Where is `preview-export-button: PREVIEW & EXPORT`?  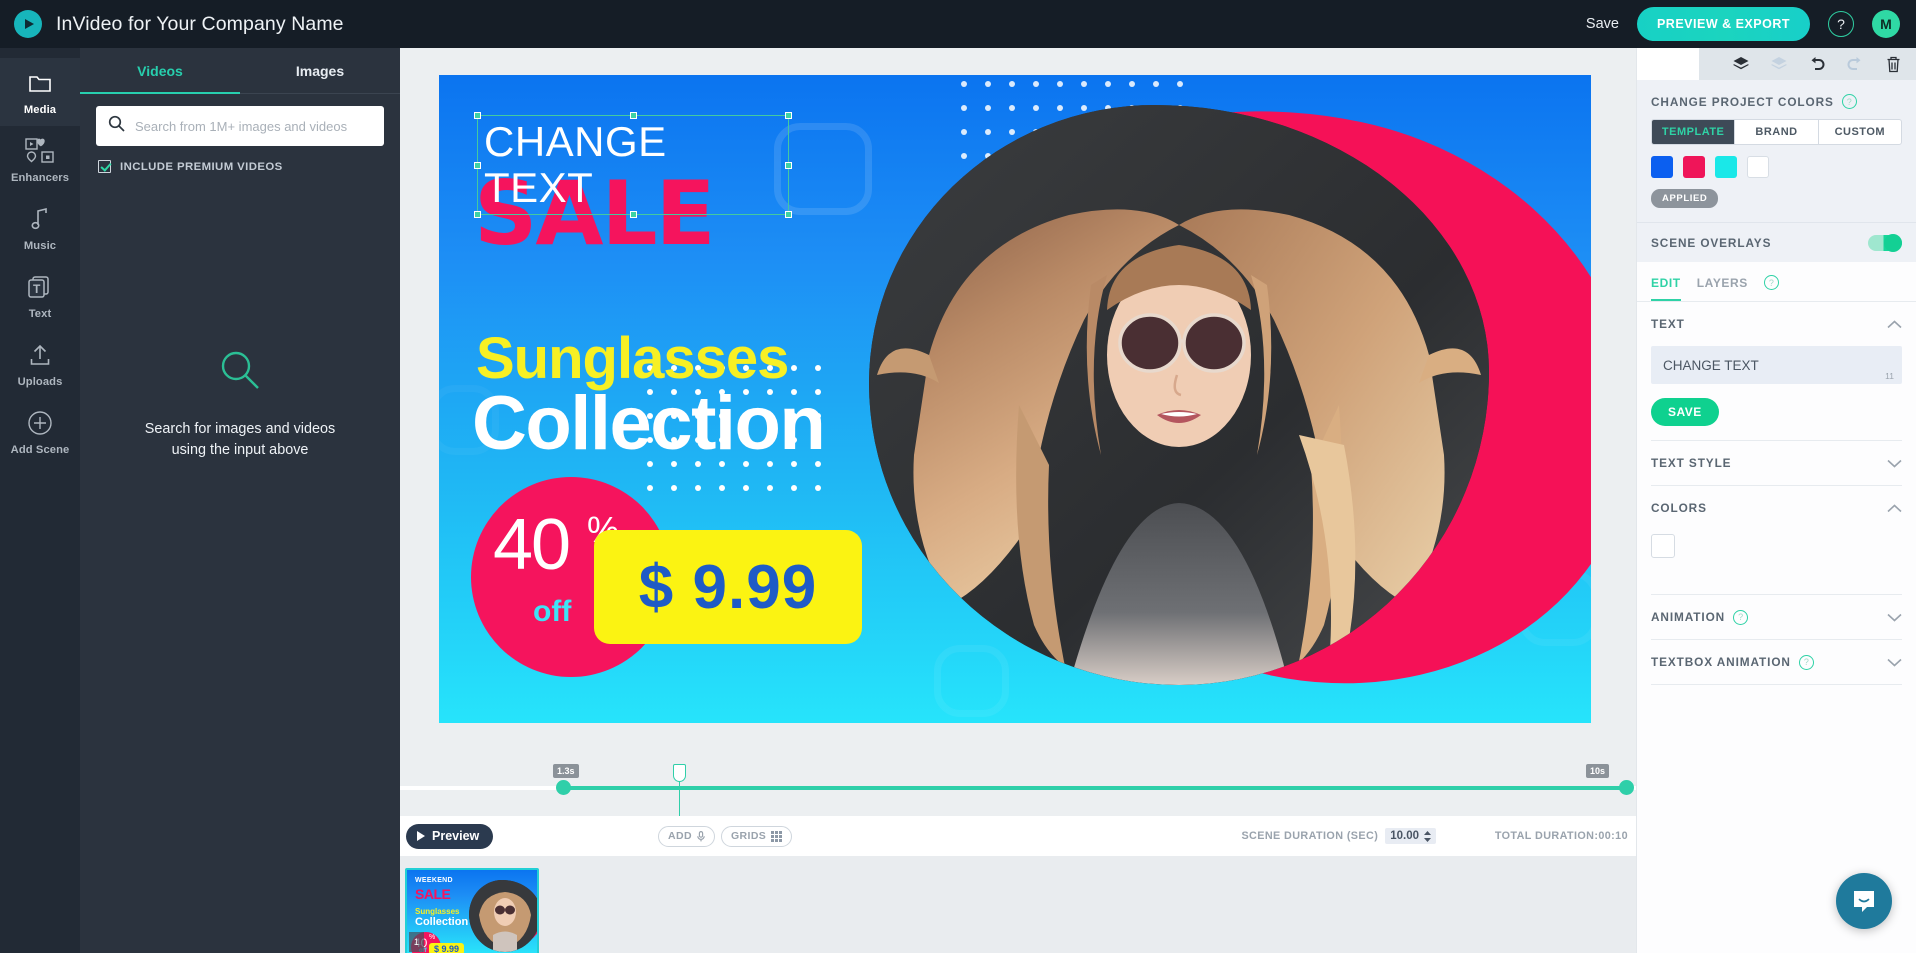 preview-export-button: PREVIEW & EXPORT is located at coordinates (1723, 24).